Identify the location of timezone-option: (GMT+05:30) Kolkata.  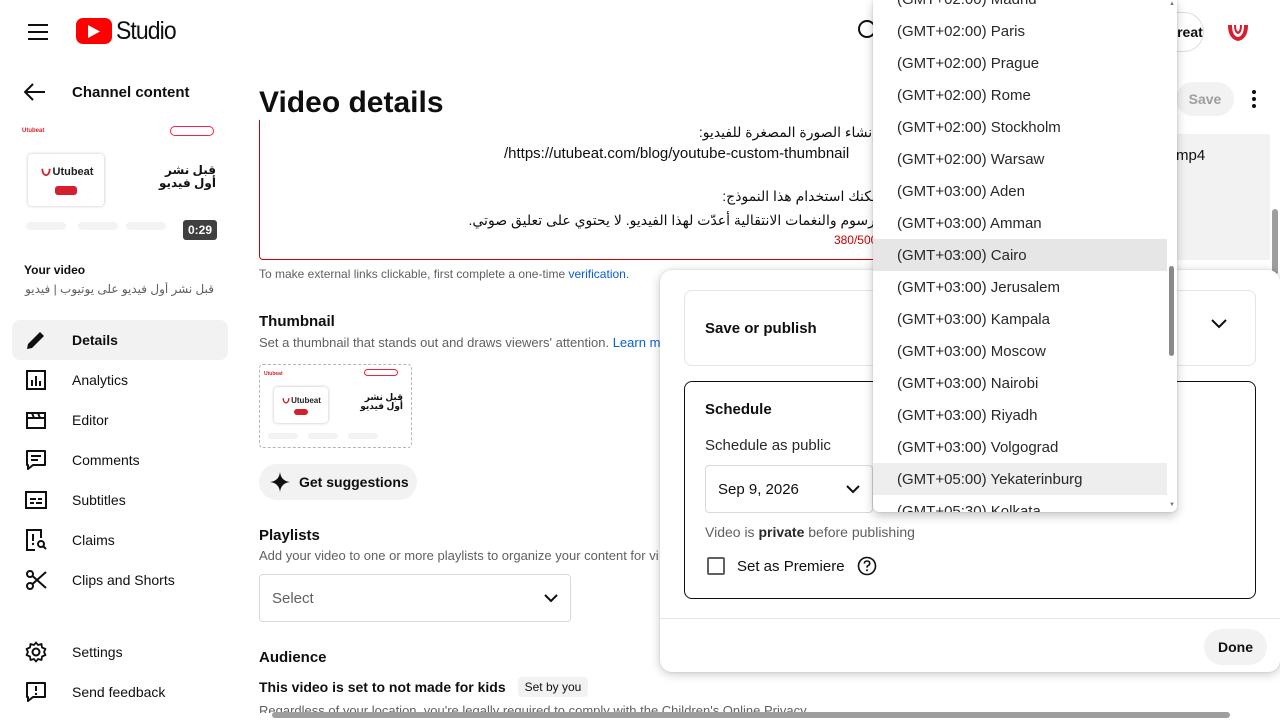
(1020, 504).